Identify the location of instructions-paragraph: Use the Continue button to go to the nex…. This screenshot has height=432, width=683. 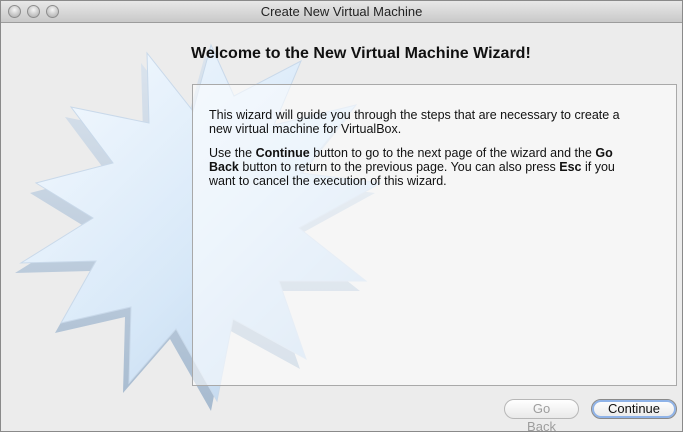
(412, 167).